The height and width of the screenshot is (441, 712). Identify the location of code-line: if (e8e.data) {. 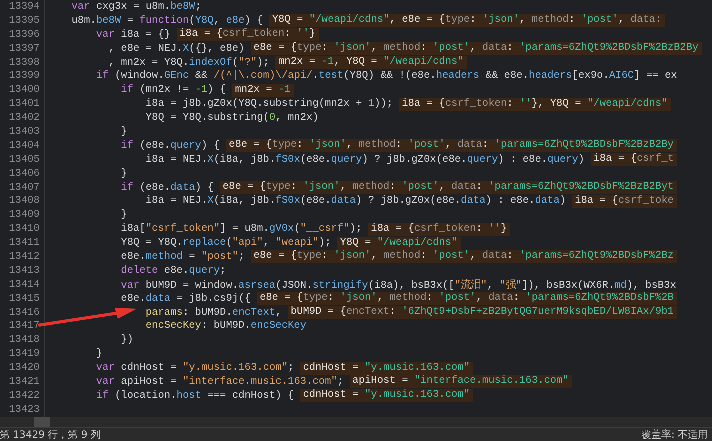
(167, 188).